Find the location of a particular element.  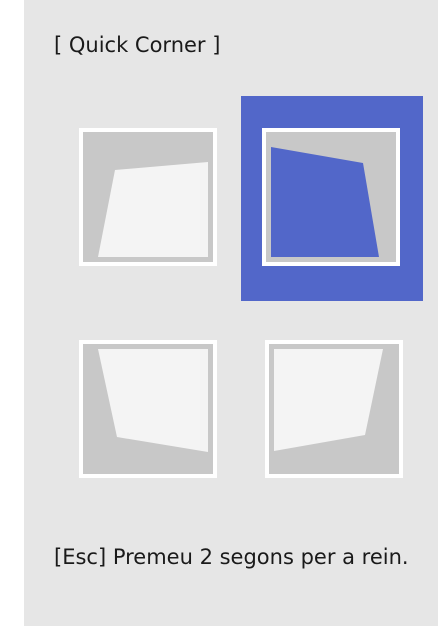

corner-option-bottom-right is located at coordinates (335, 410).